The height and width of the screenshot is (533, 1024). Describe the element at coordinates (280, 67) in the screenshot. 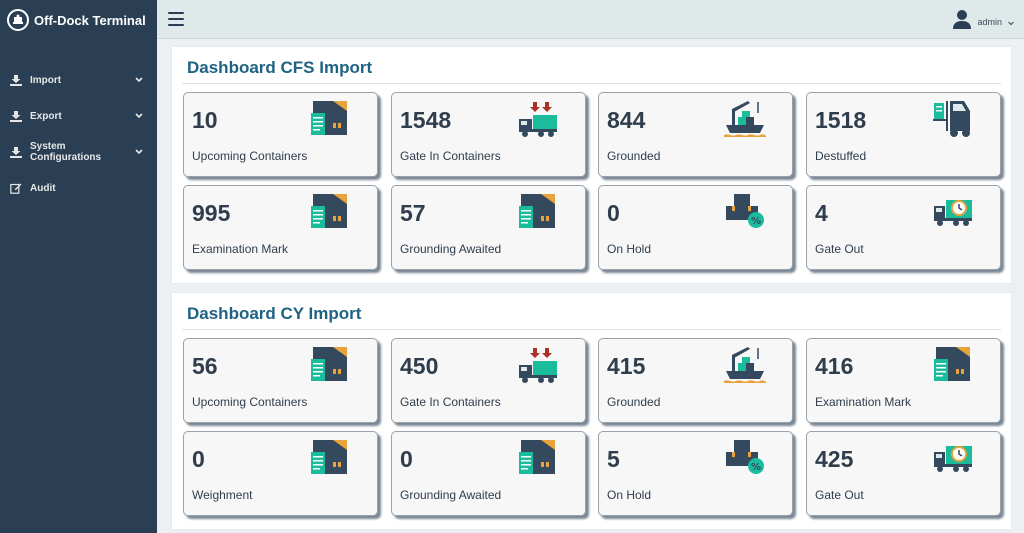

I see `section-title: Dashboard CFS Import` at that location.